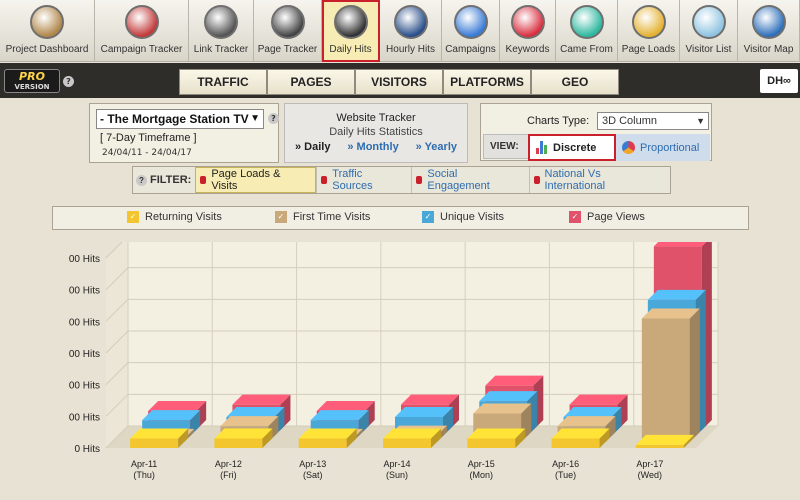 This screenshot has width=800, height=500. I want to click on legend-entry: ✓ Unique Visits, so click(463, 217).